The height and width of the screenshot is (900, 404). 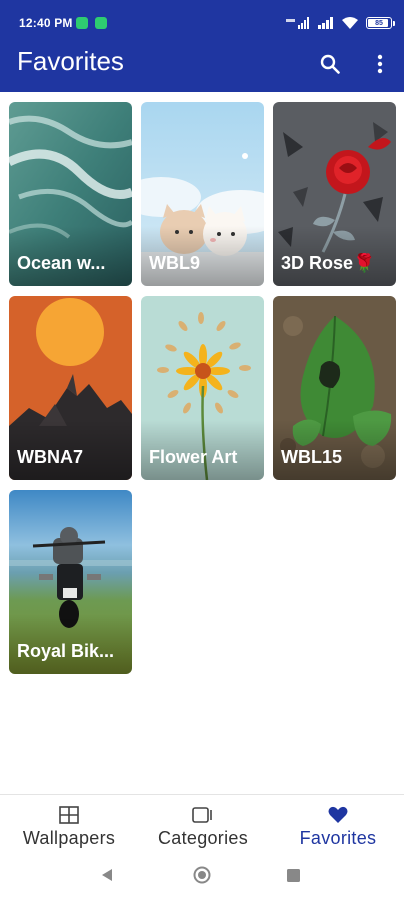 I want to click on back-icon, so click(x=107, y=875).